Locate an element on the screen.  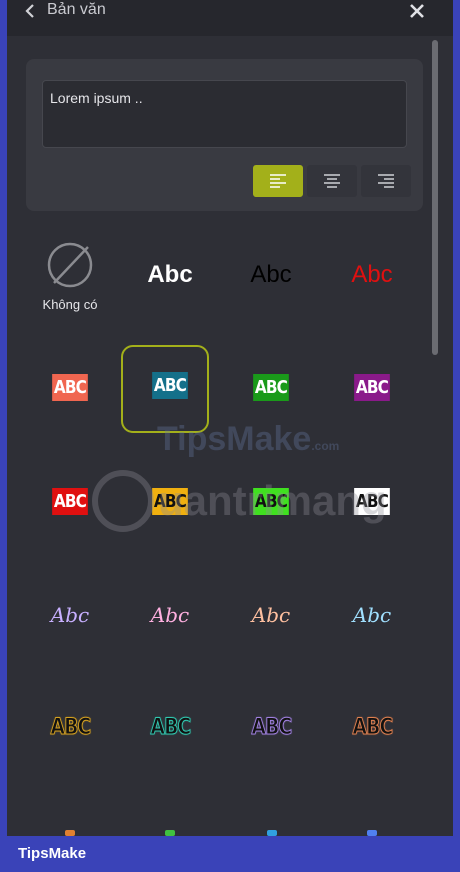
align-center-icon is located at coordinates (332, 181).